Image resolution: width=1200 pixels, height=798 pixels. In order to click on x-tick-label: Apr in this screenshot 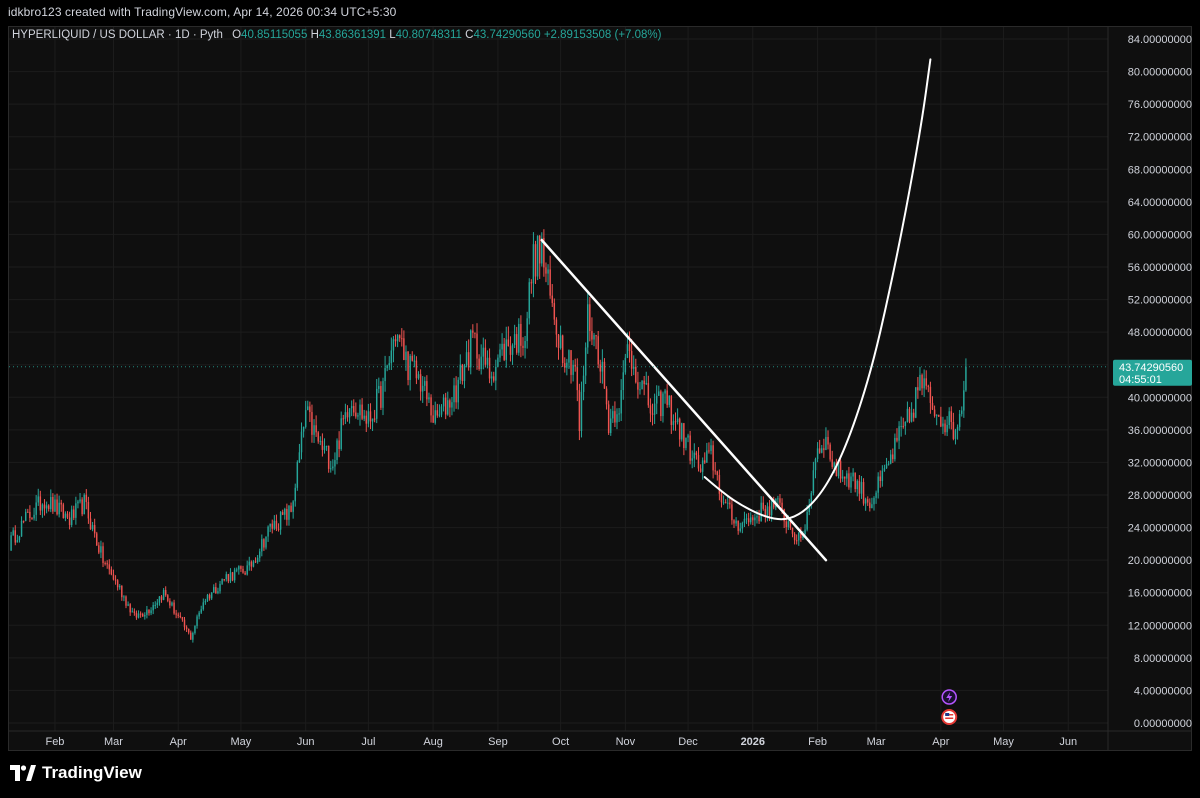, I will do `click(940, 742)`.